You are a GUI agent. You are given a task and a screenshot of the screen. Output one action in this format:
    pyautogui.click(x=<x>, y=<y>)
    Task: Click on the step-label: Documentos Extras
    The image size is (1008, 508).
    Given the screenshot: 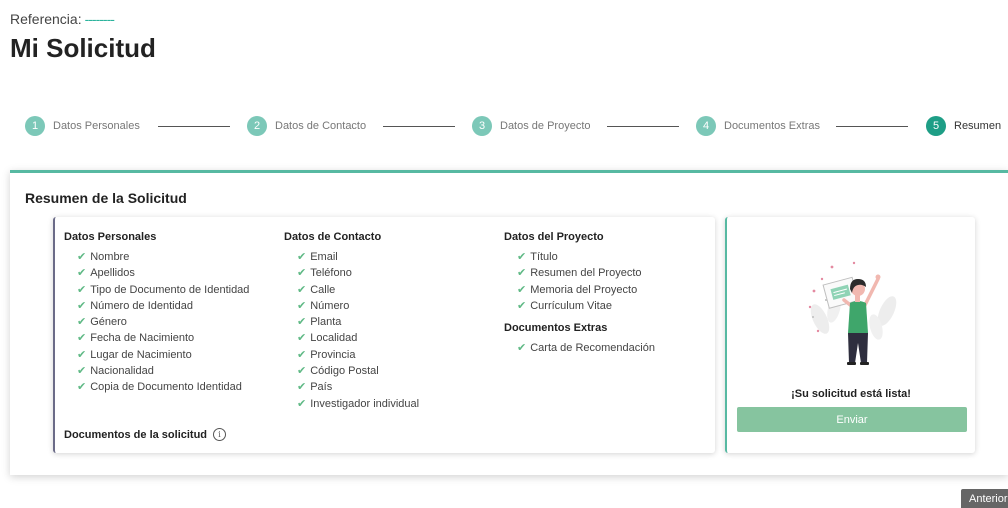 What is the action you would take?
    pyautogui.click(x=772, y=126)
    